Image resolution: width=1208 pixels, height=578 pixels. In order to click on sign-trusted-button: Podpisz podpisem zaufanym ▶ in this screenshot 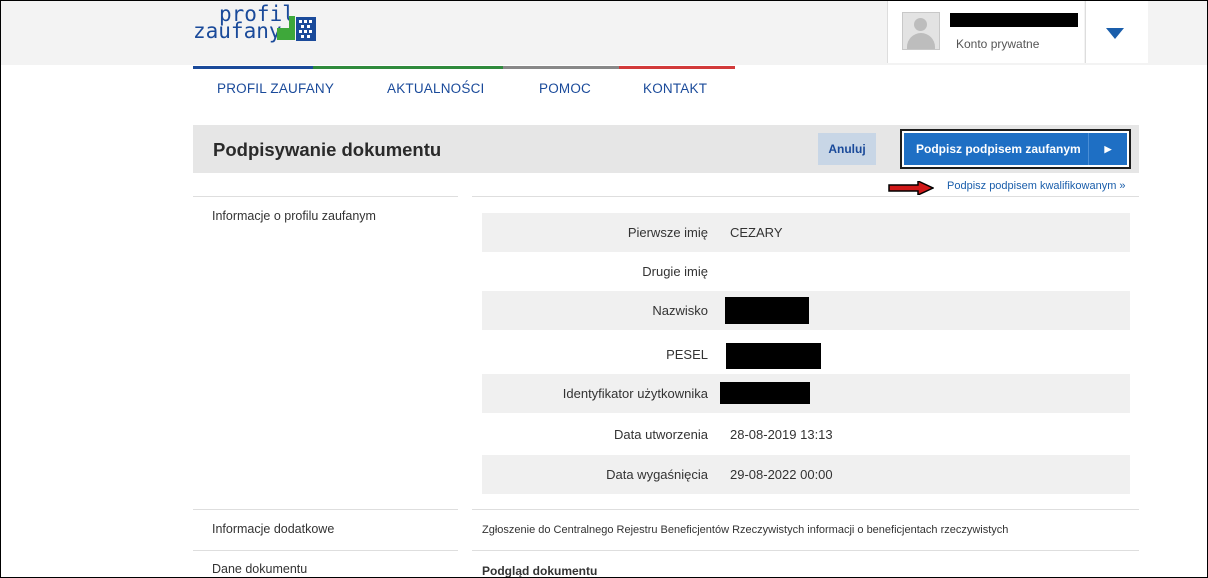, I will do `click(1015, 149)`.